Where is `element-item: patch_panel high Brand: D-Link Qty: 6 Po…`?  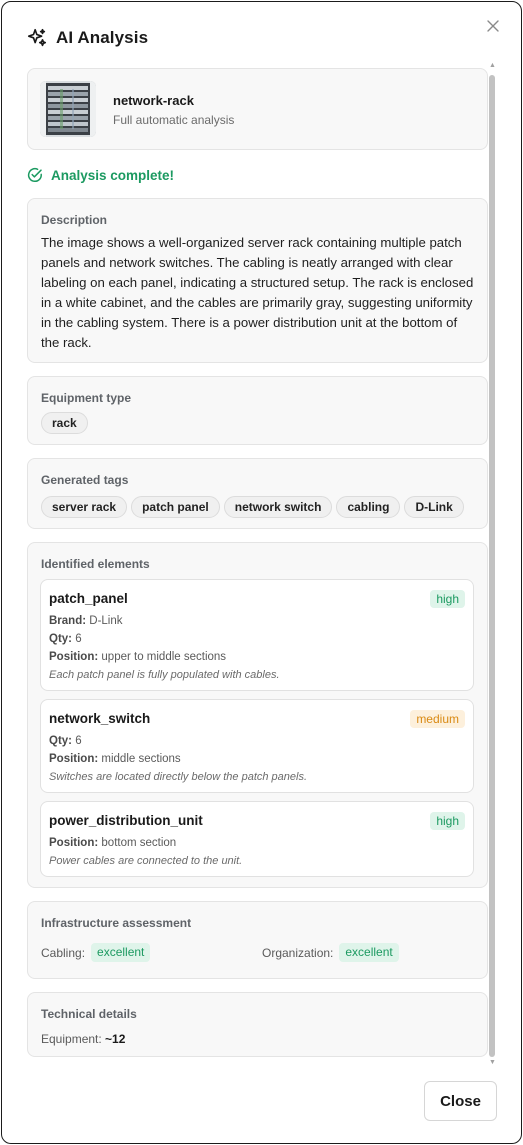 element-item: patch_panel high Brand: D-Link Qty: 6 Po… is located at coordinates (257, 635).